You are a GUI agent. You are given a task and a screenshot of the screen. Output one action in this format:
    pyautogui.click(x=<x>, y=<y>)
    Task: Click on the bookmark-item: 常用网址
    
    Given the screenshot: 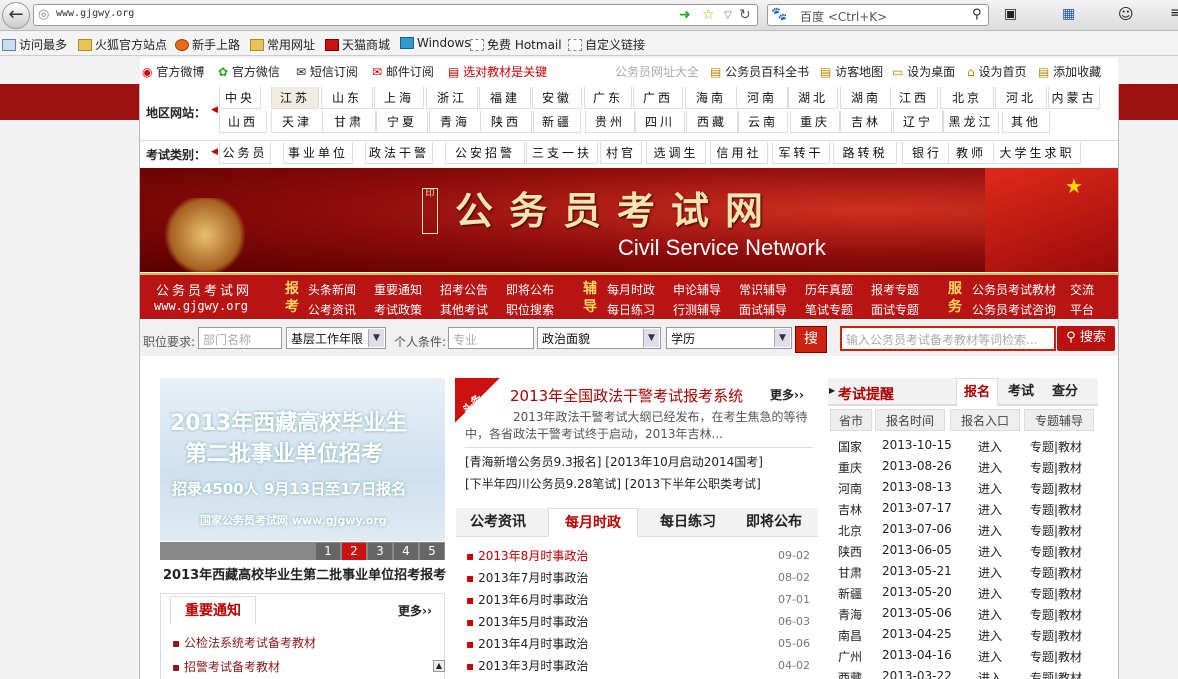 What is the action you would take?
    pyautogui.click(x=282, y=44)
    